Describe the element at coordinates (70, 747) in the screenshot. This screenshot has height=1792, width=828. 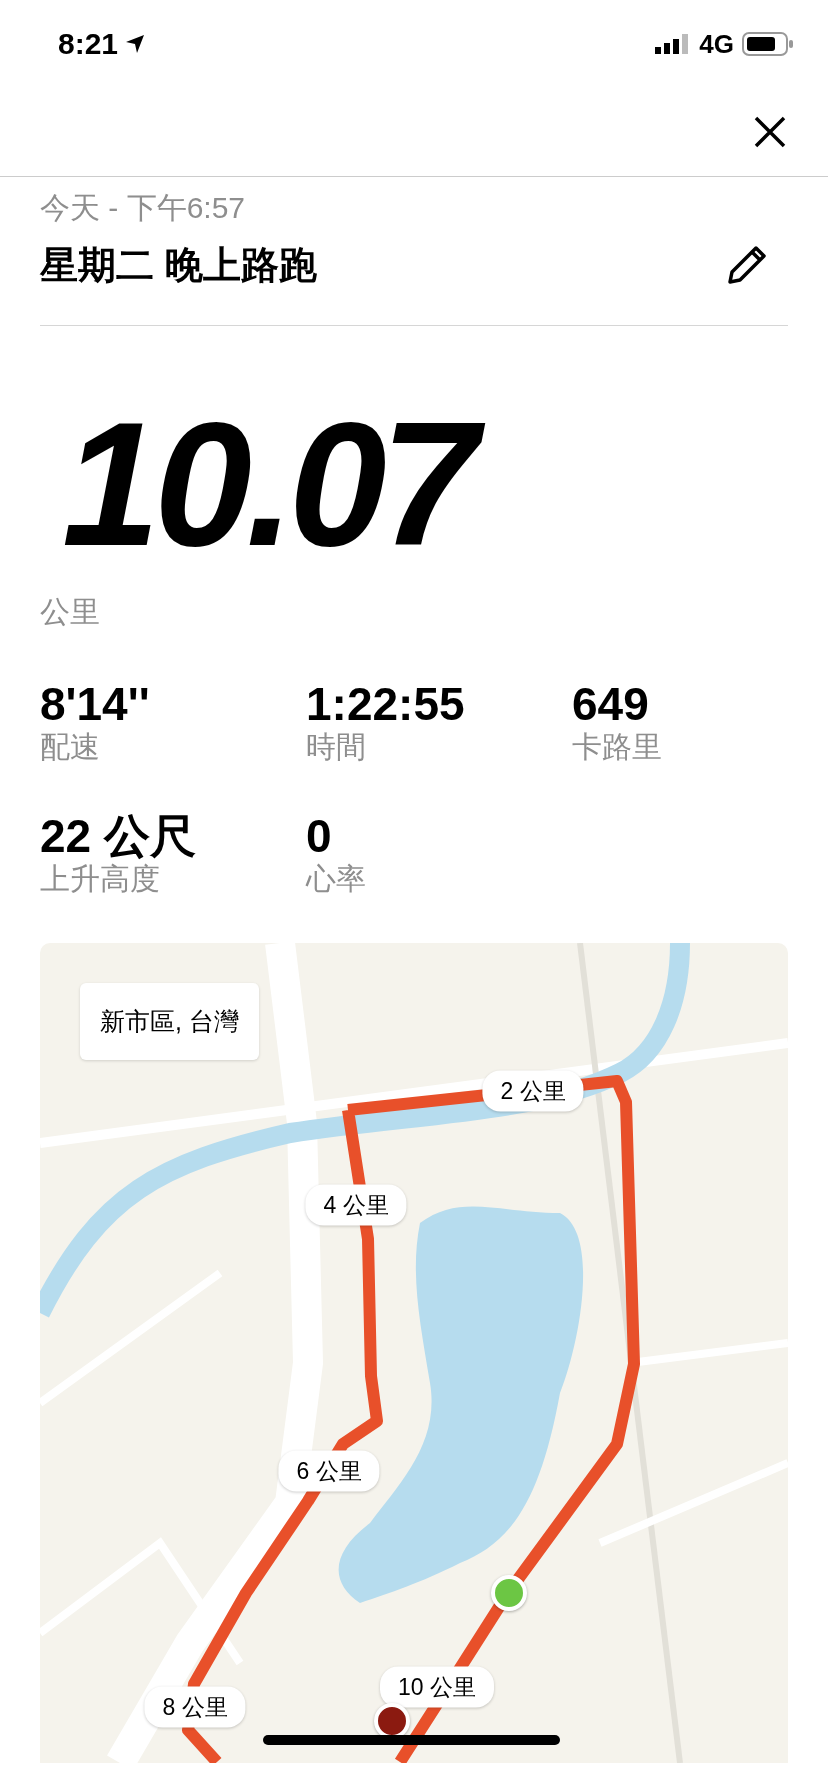
I see `stat-label: 配速` at that location.